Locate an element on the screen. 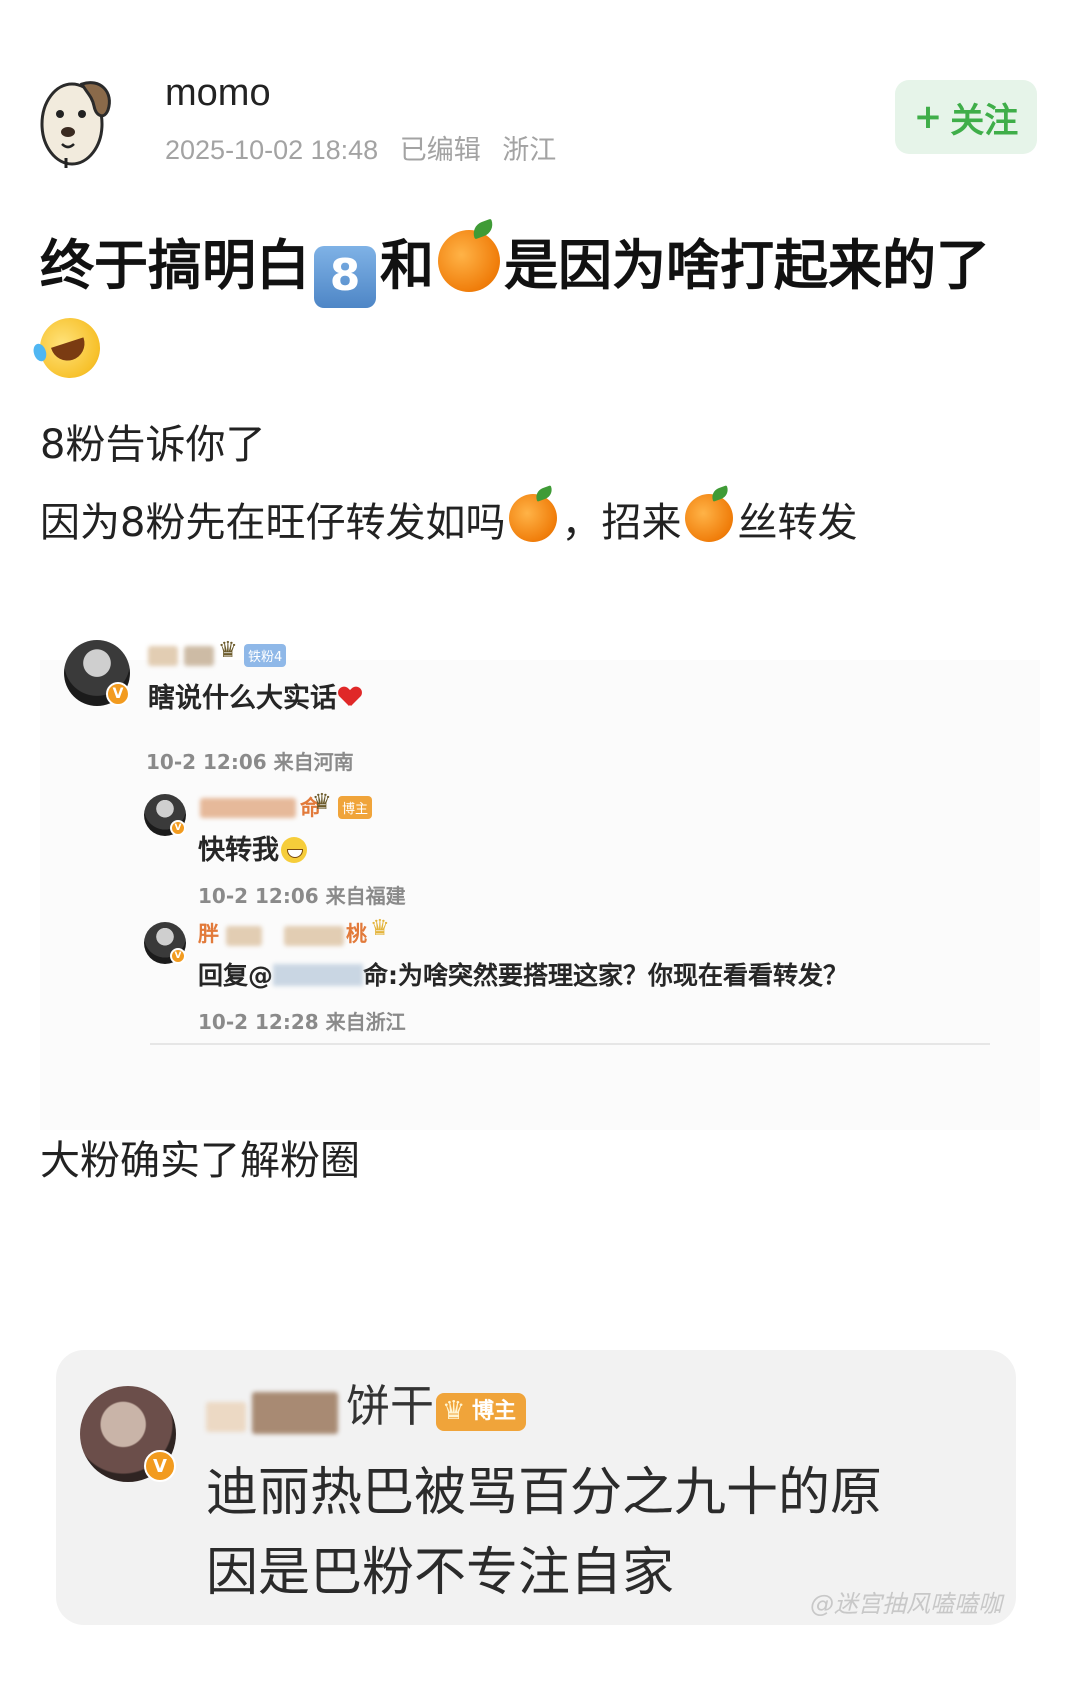  body-line-1: 8粉告诉你了 is located at coordinates (153, 445).